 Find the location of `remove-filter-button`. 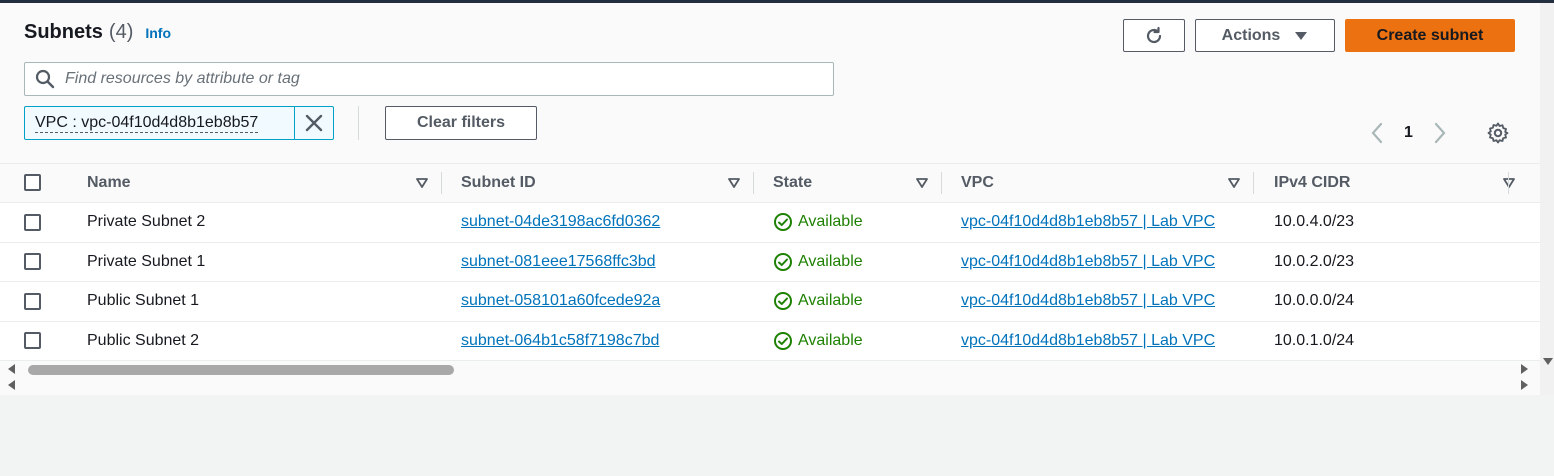

remove-filter-button is located at coordinates (314, 123).